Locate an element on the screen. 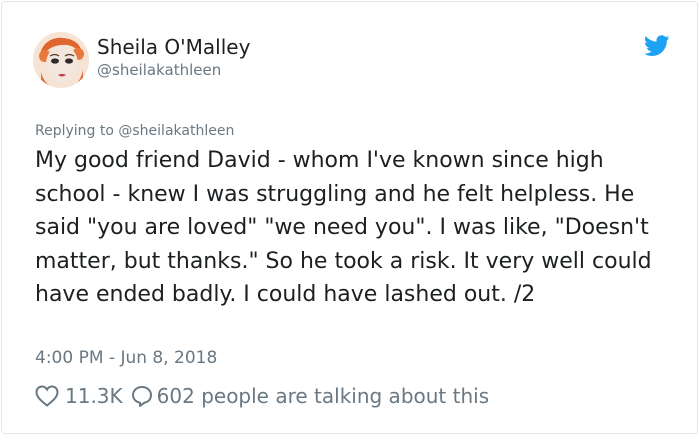  tweet-actions: 11.3K 602 people are talking about this is located at coordinates (262, 396).